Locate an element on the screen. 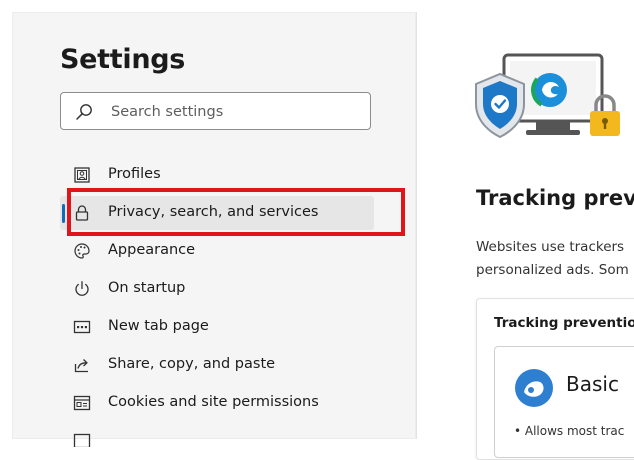 The height and width of the screenshot is (460, 634). sidebar-item-label: Share, copy, and paste is located at coordinates (192, 364).